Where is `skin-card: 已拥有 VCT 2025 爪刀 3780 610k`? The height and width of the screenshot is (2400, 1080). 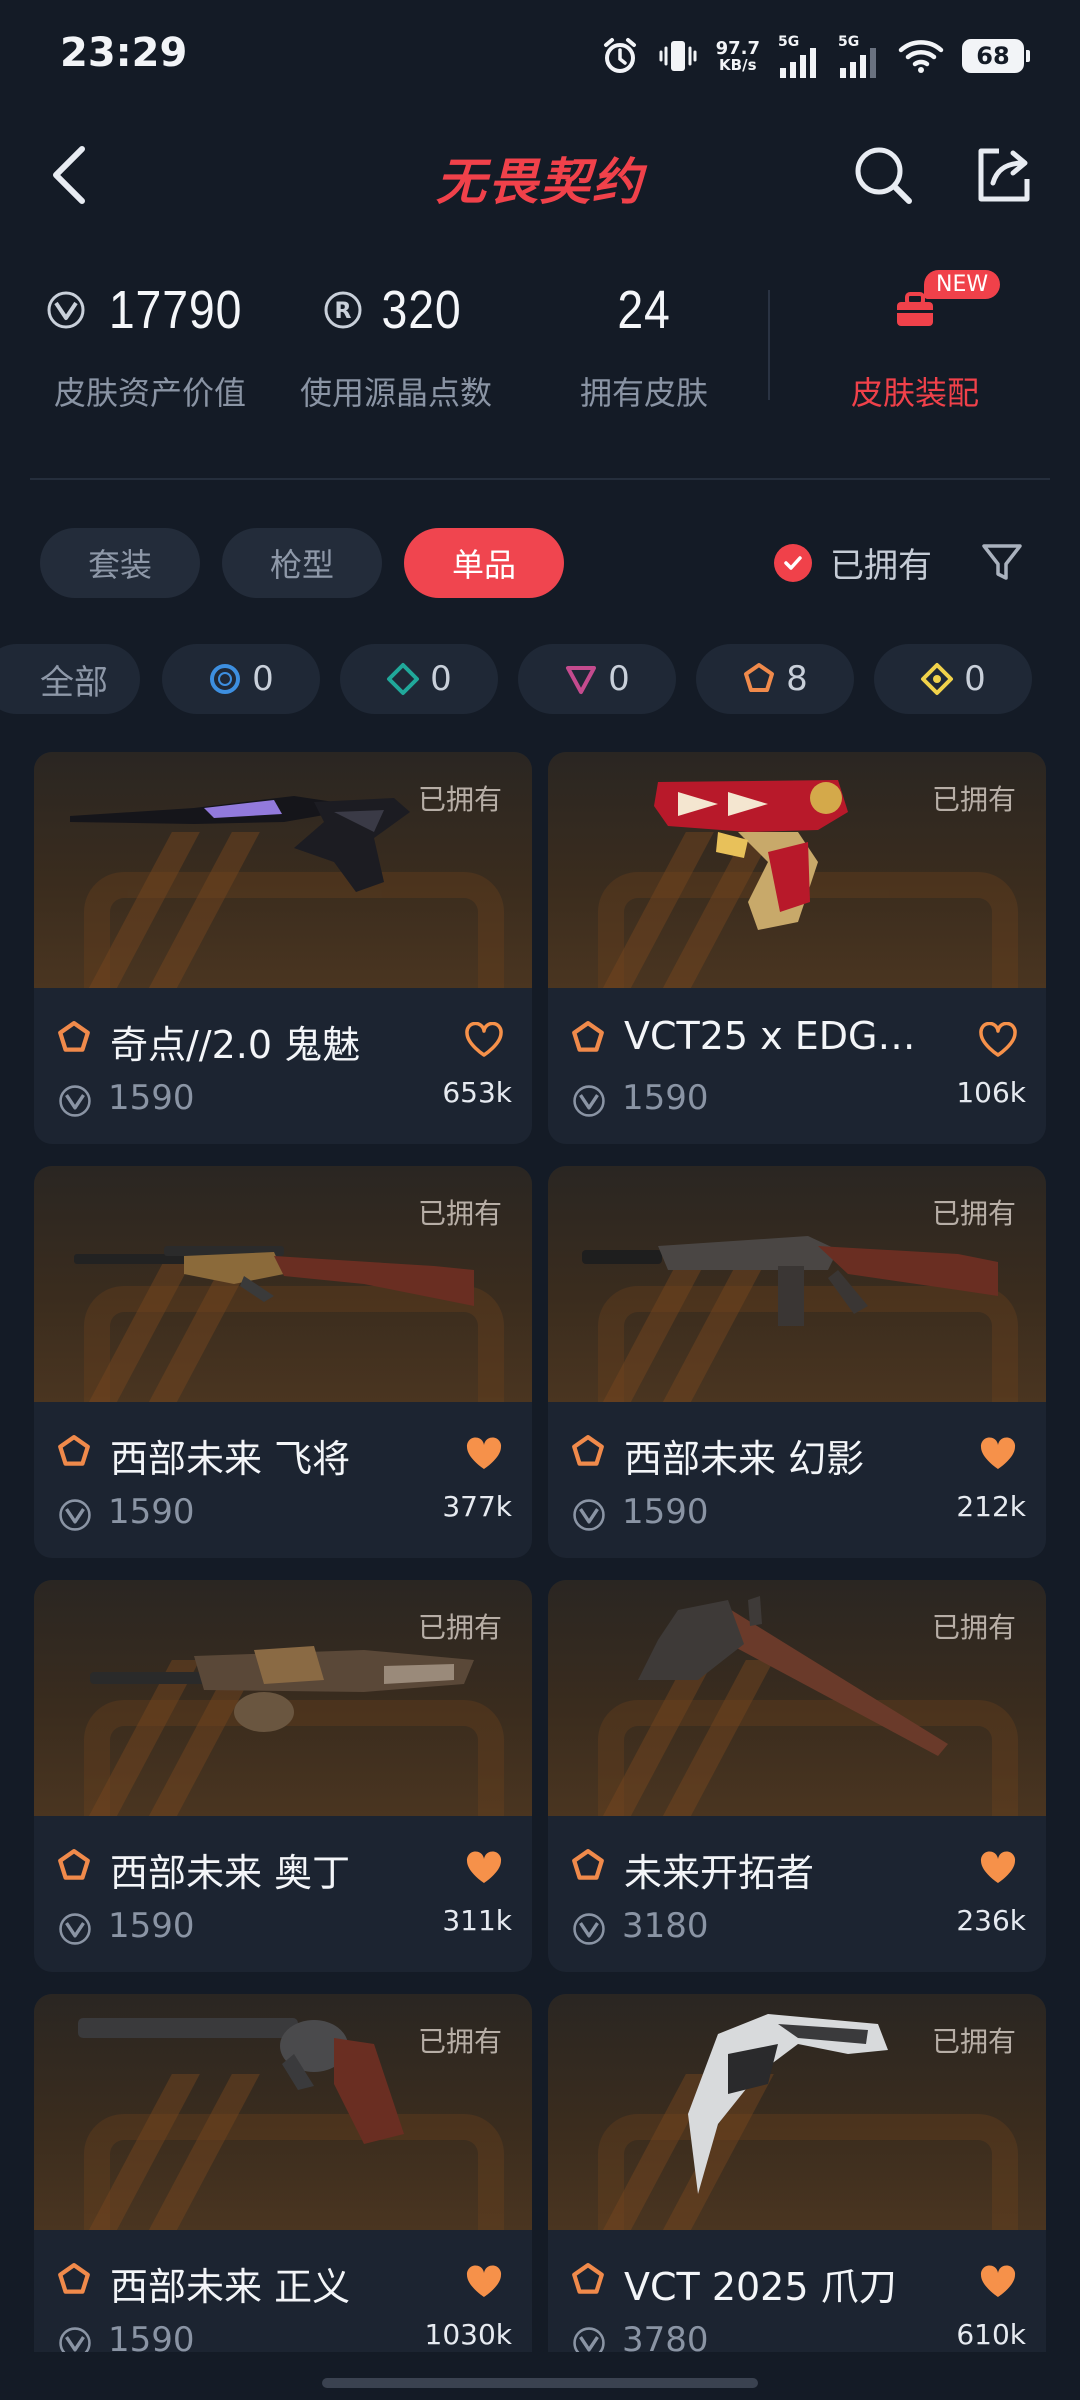 skin-card: 已拥有 VCT 2025 爪刀 3780 610k is located at coordinates (797, 2173).